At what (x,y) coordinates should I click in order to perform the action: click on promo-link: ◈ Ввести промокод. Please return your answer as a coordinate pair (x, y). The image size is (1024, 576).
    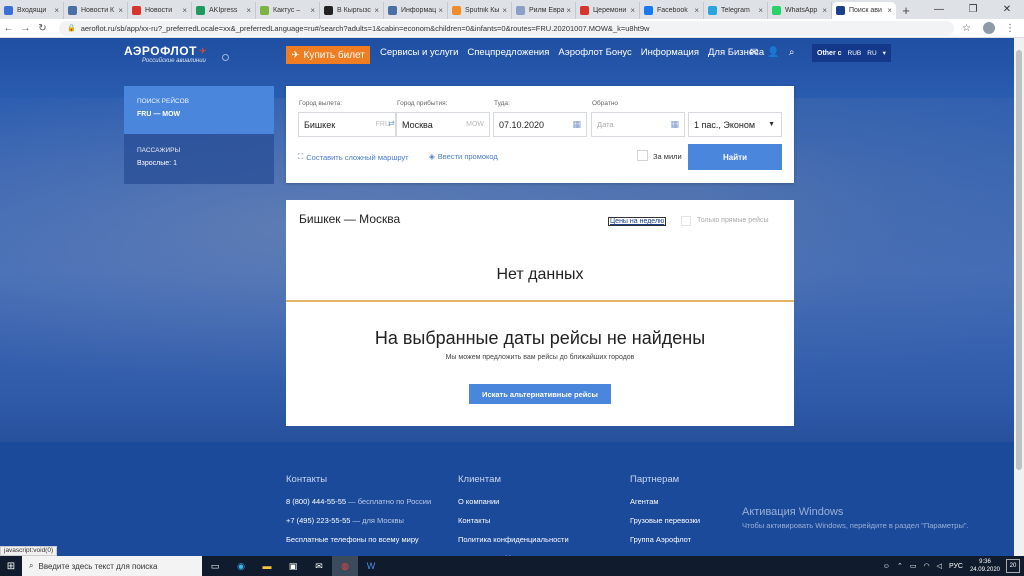
    Looking at the image, I should click on (463, 156).